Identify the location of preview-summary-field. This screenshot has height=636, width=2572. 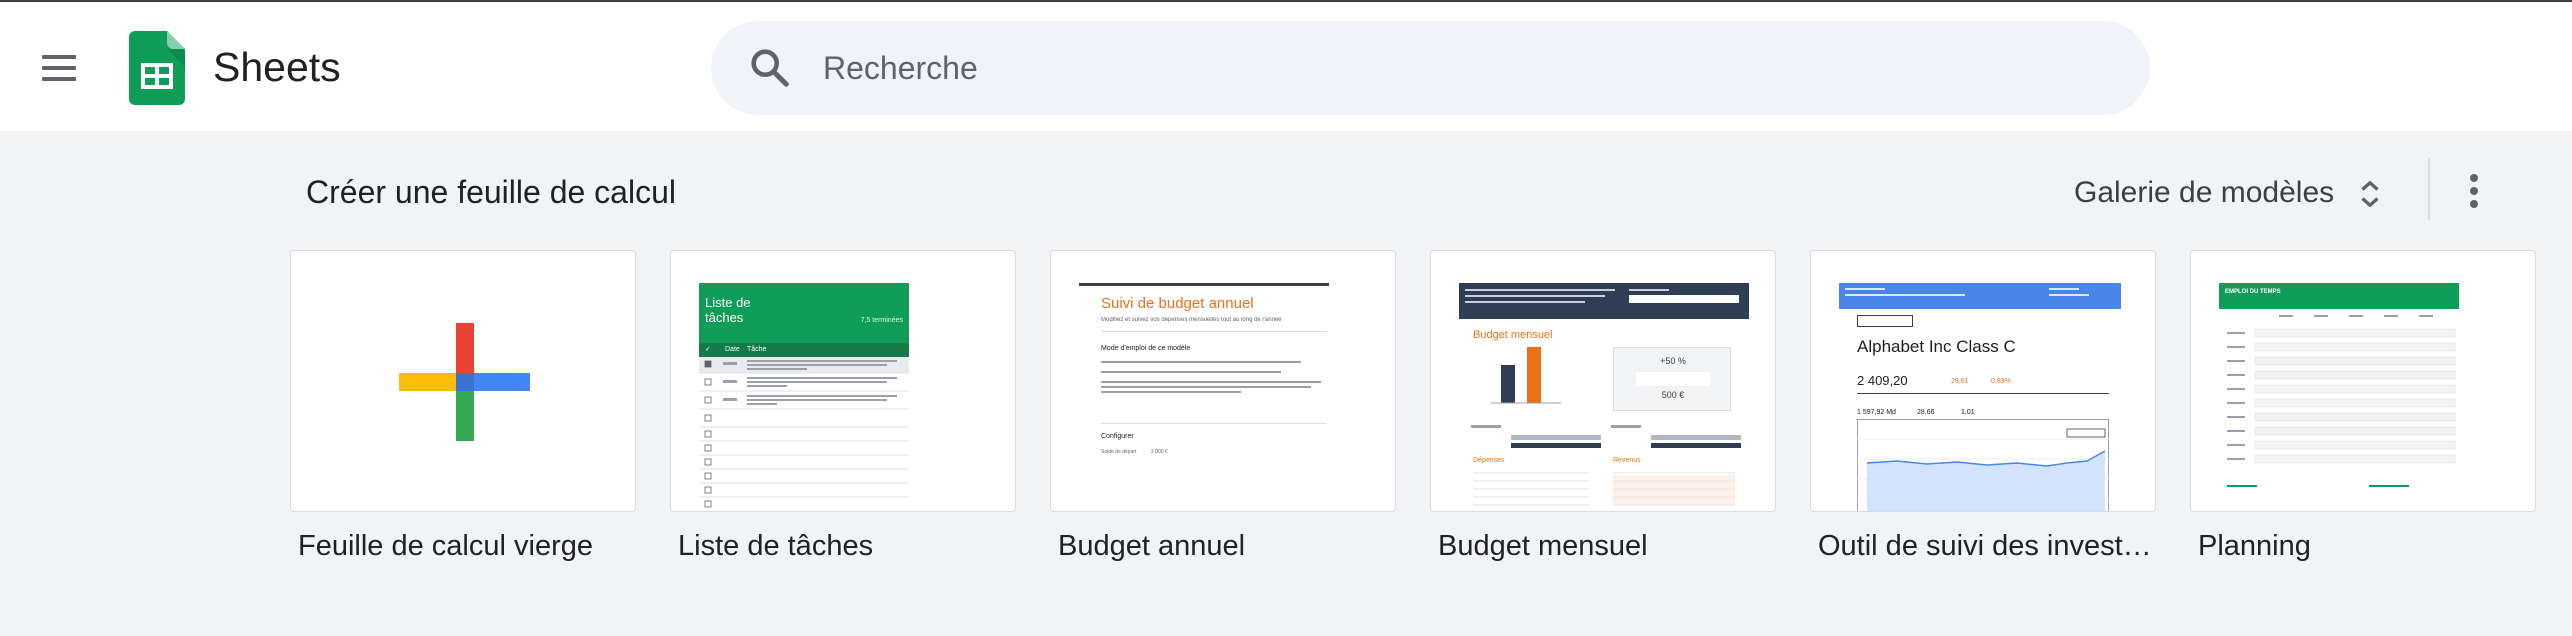
(1673, 379).